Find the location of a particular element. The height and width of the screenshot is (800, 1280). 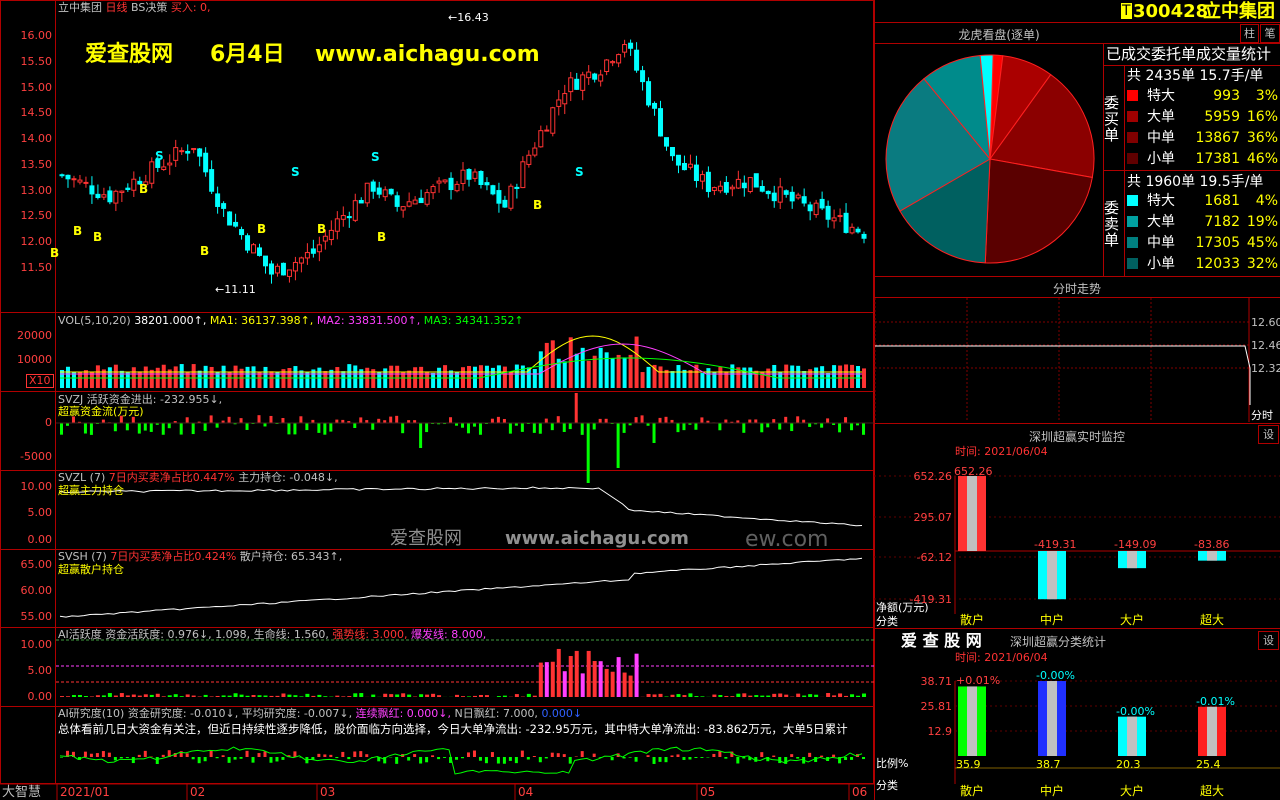

bar-top-label: +0.01% is located at coordinates (978, 681).